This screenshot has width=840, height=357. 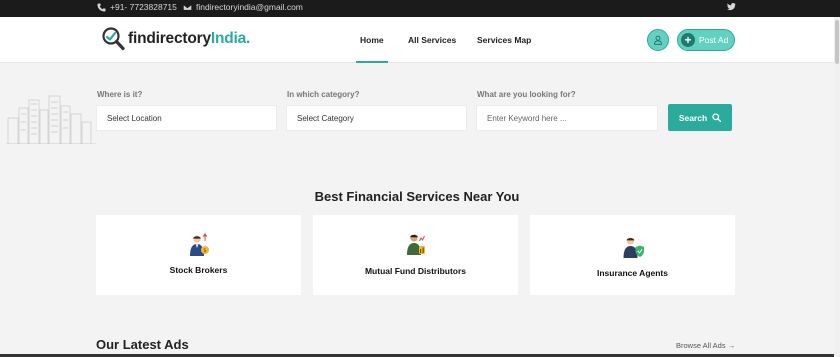 What do you see at coordinates (688, 40) in the screenshot?
I see `plus-icon: +` at bounding box center [688, 40].